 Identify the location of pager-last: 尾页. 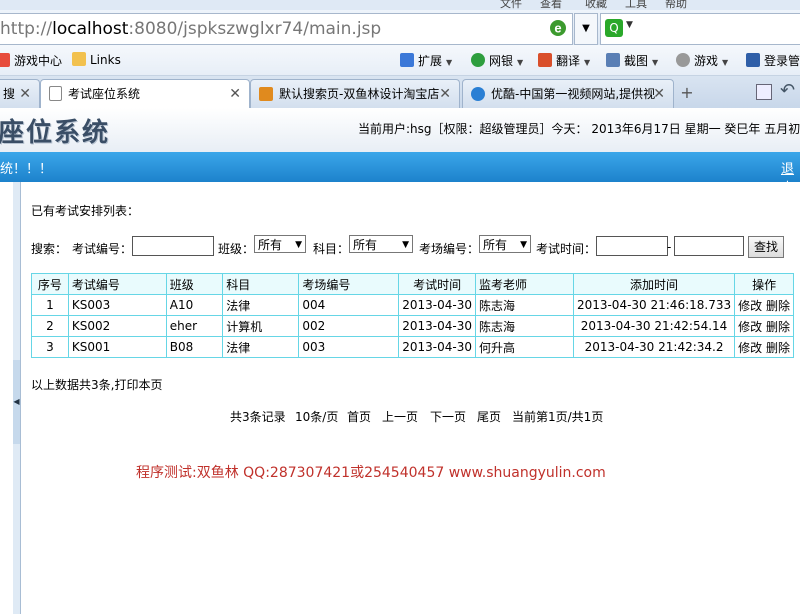
(489, 416).